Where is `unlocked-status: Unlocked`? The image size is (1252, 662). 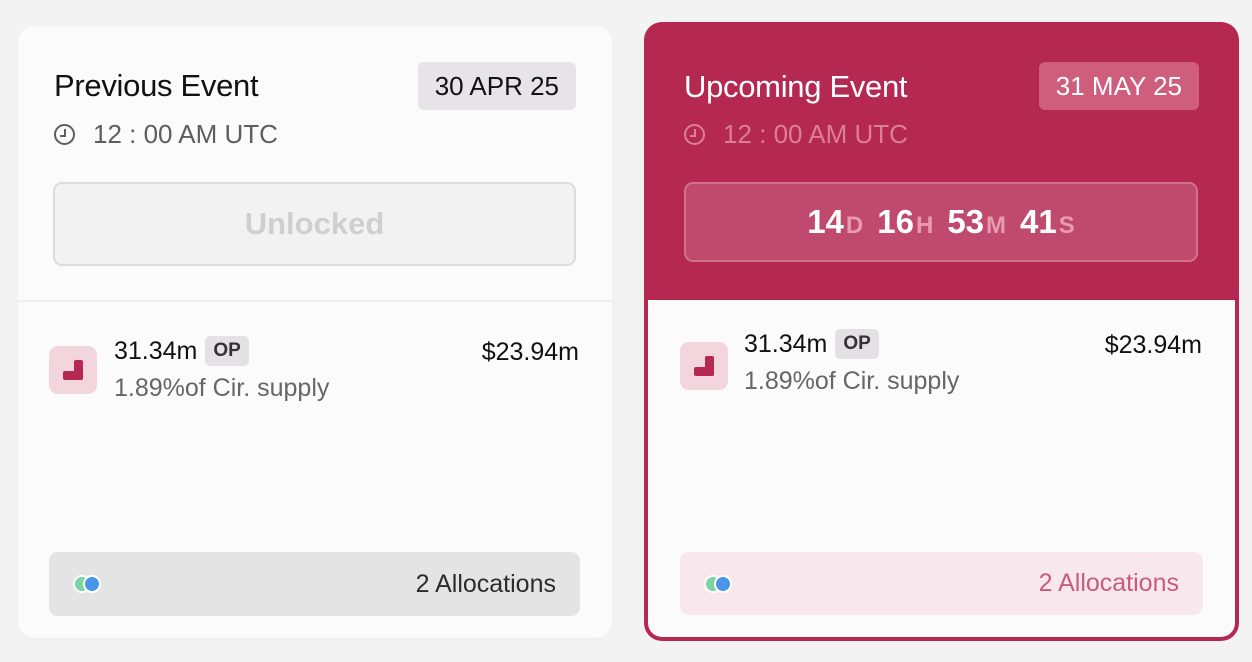
unlocked-status: Unlocked is located at coordinates (314, 224).